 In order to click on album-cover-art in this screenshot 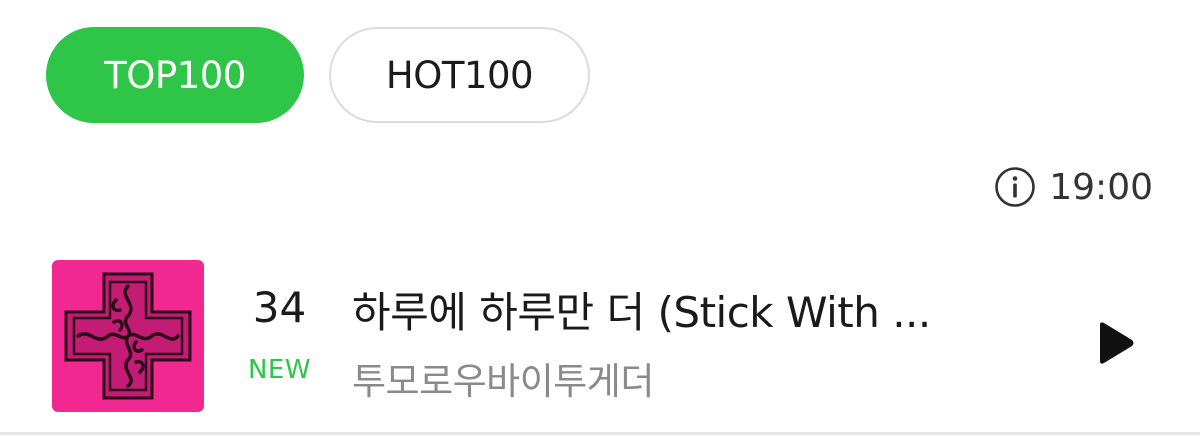, I will do `click(128, 336)`.